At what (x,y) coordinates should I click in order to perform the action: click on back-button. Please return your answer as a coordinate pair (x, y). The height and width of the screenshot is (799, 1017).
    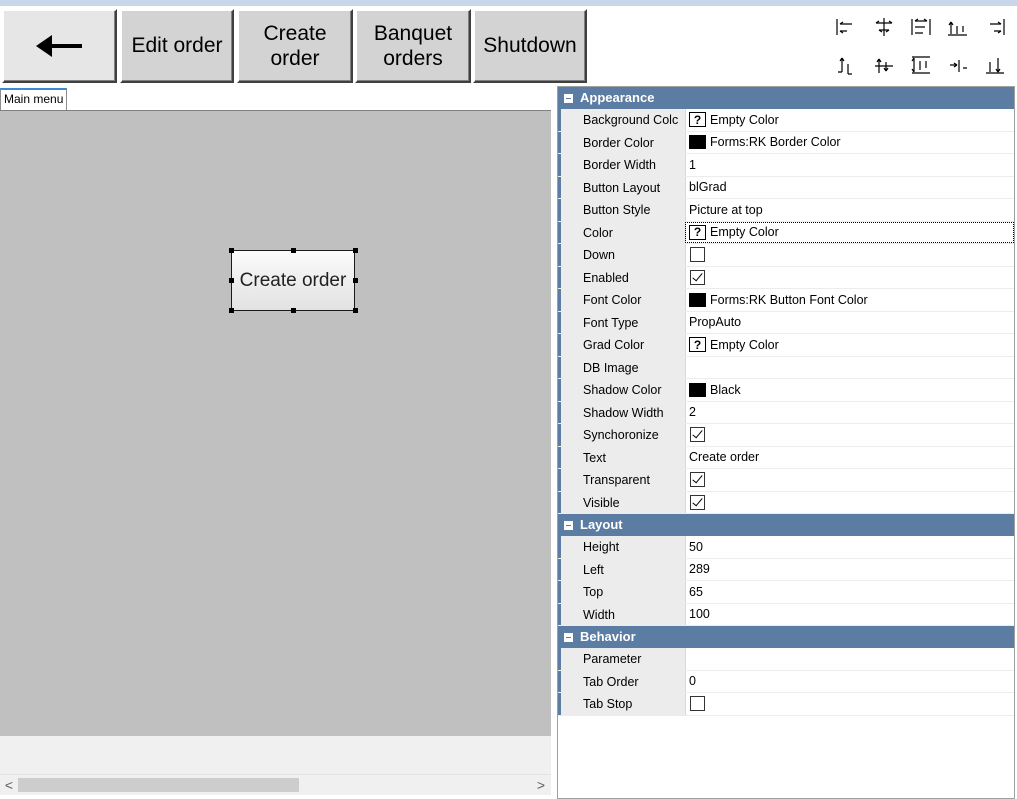
    Looking at the image, I should click on (59, 46).